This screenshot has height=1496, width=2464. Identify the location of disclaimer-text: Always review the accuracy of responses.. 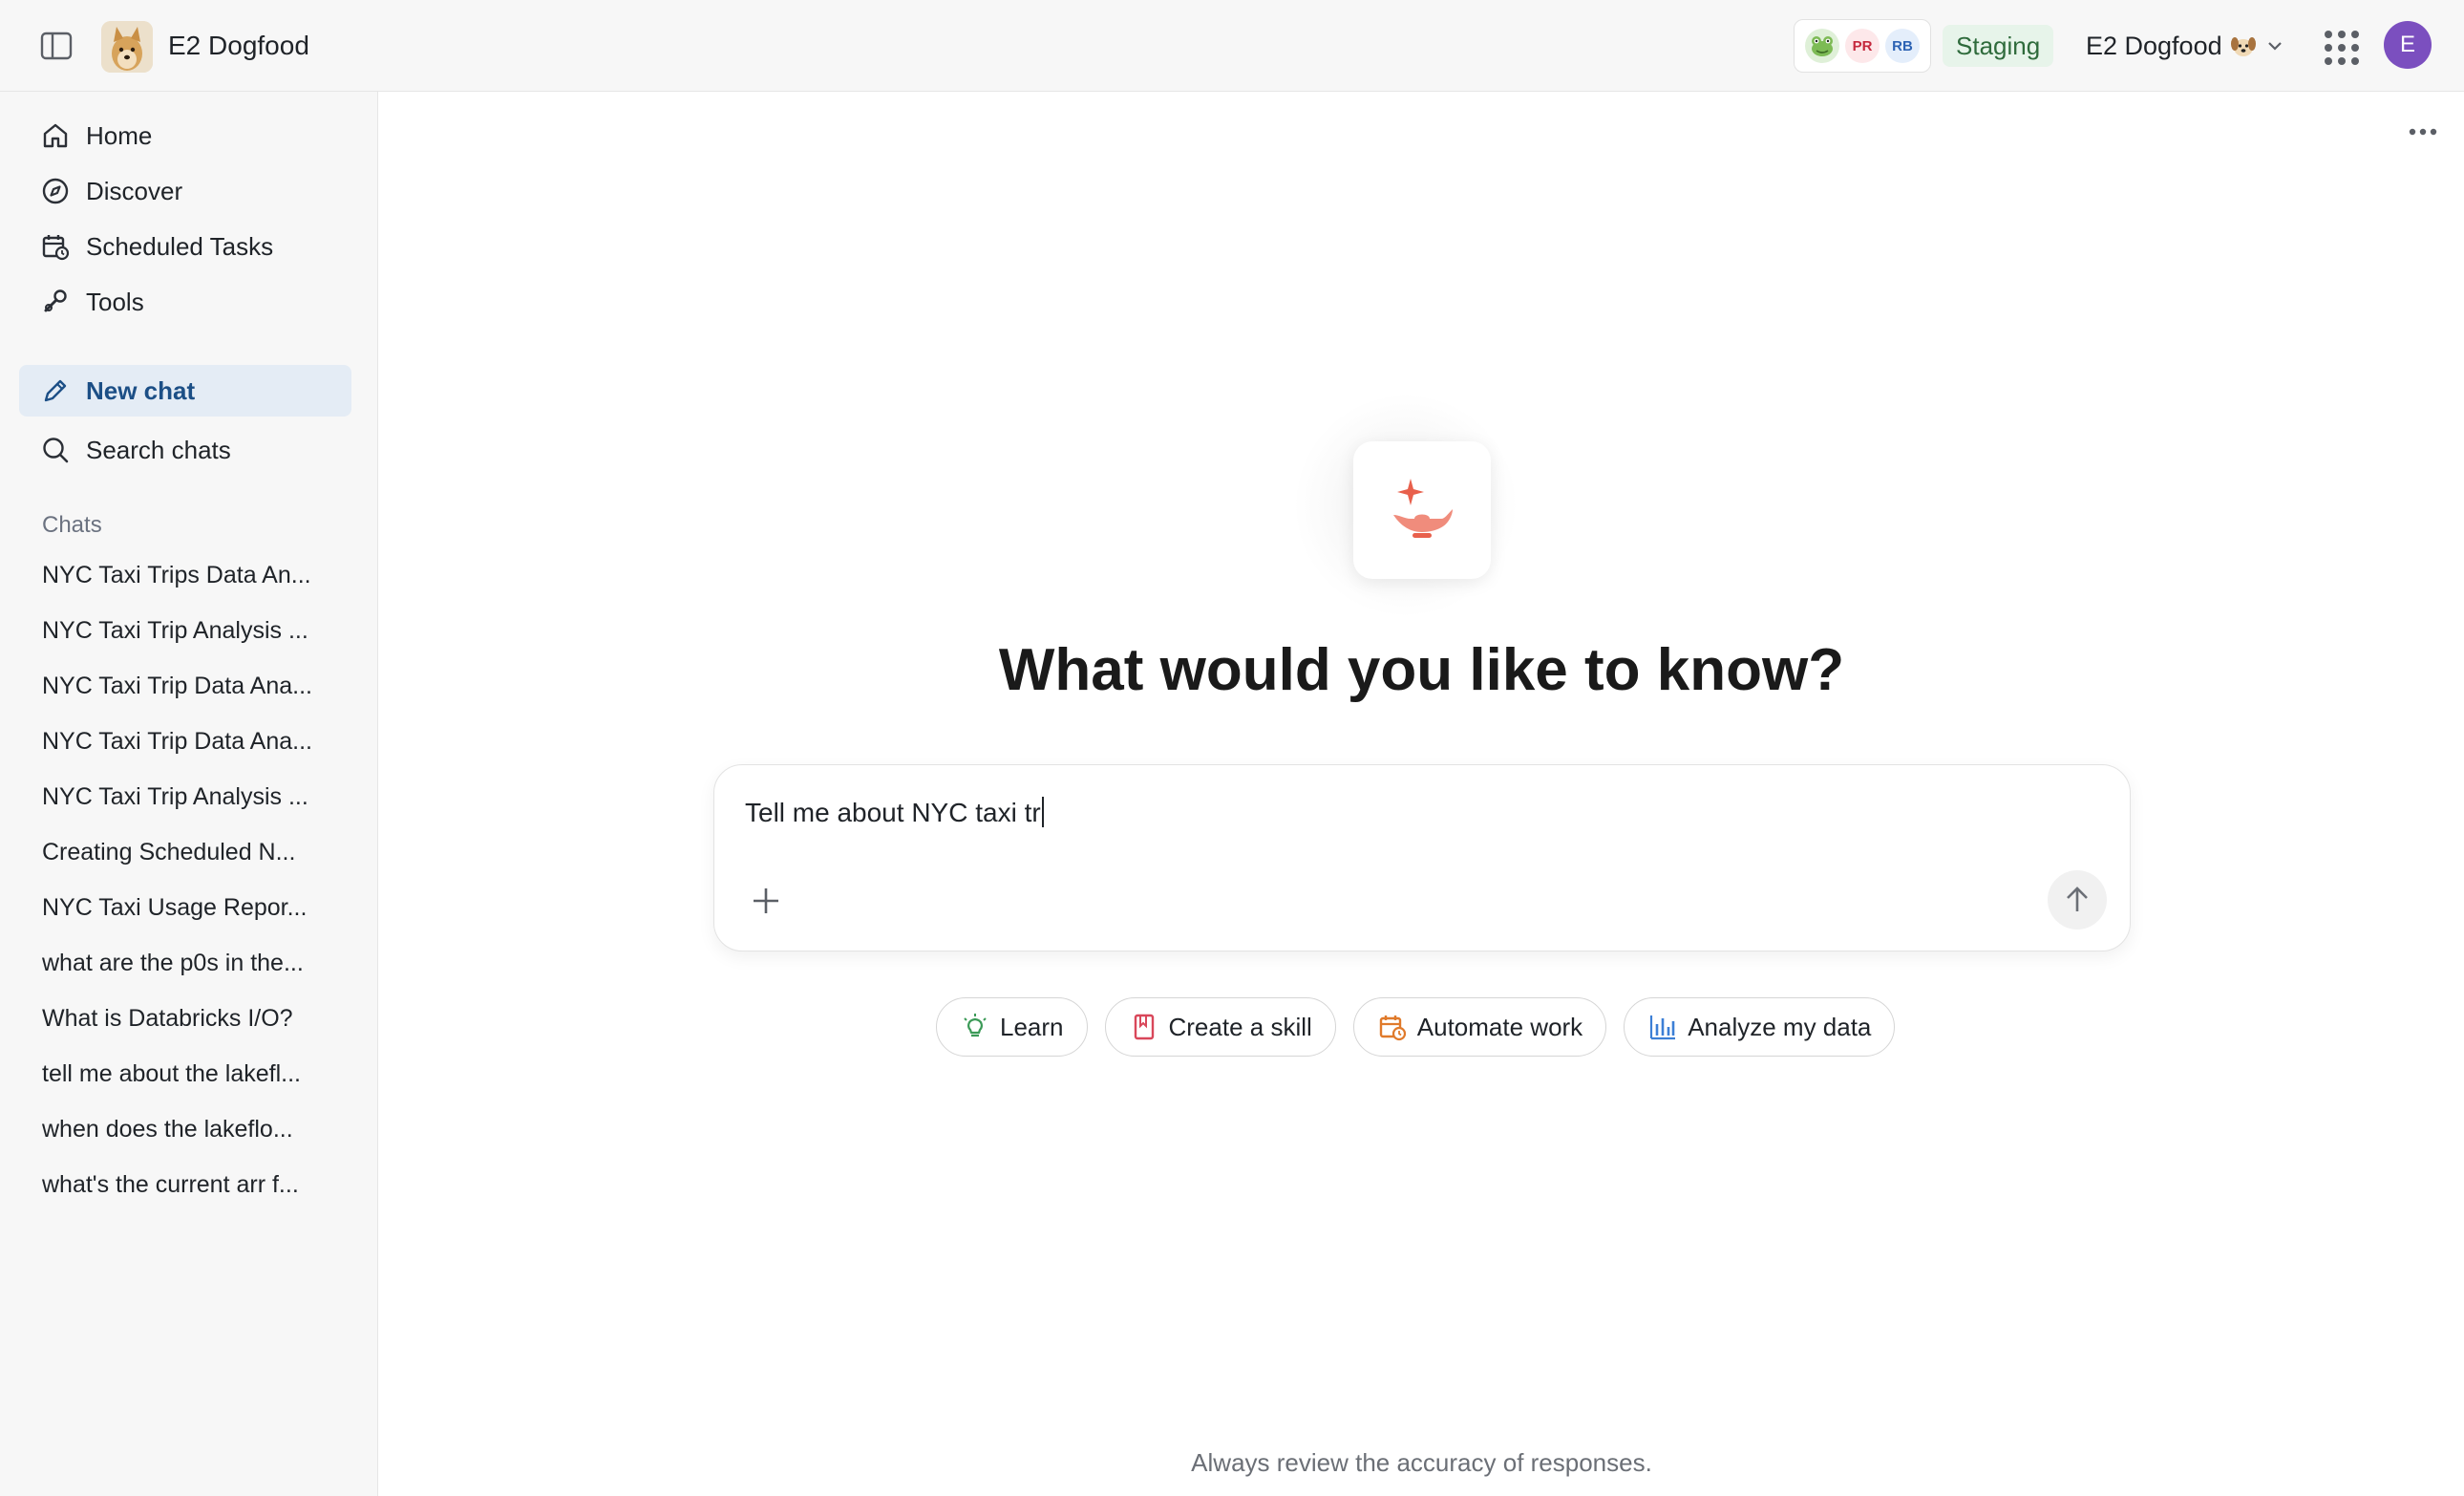
(1421, 1463).